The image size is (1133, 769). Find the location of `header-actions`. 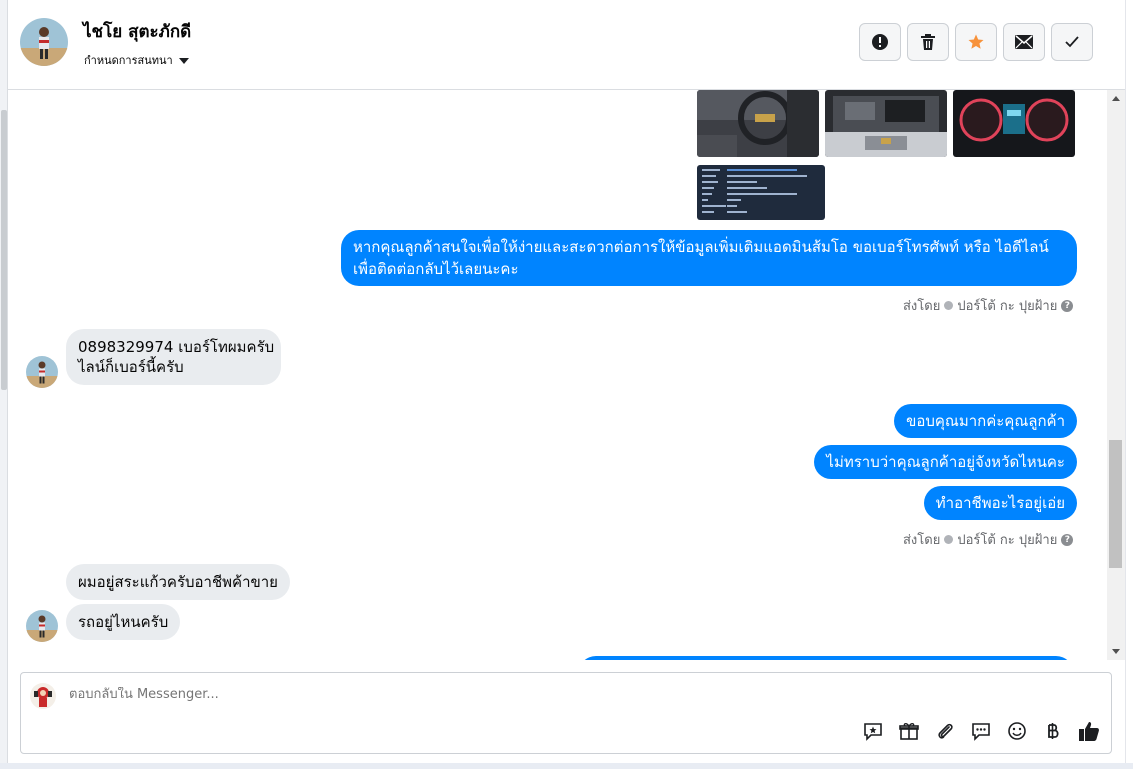

header-actions is located at coordinates (976, 42).